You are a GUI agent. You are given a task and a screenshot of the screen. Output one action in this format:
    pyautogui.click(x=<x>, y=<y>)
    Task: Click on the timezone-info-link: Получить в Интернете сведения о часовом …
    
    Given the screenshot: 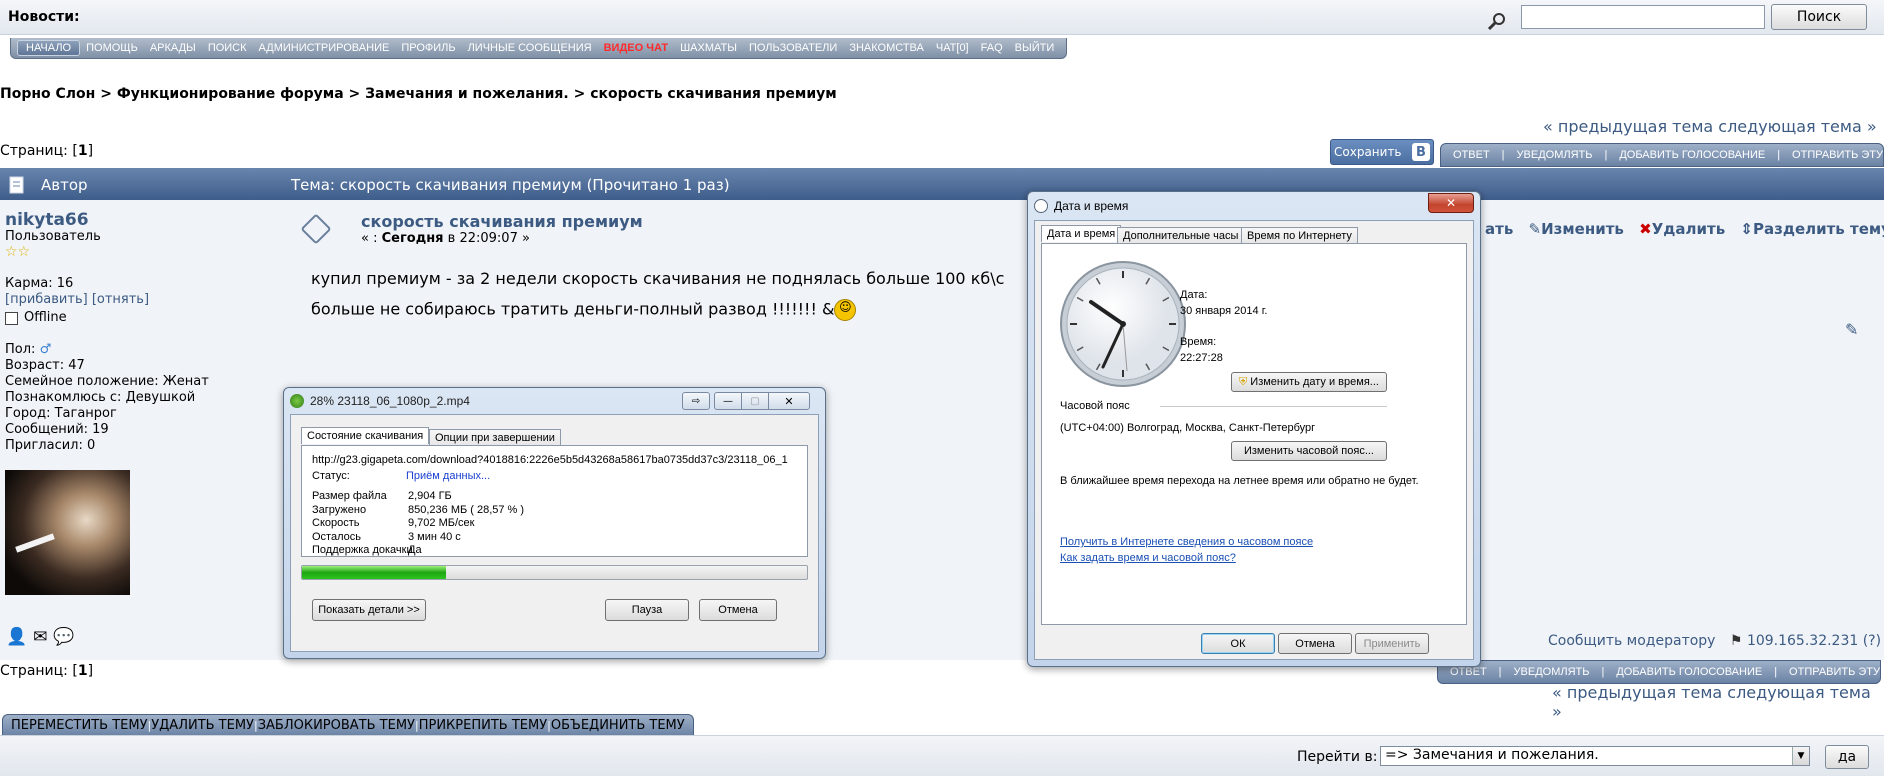 What is the action you would take?
    pyautogui.click(x=1186, y=542)
    